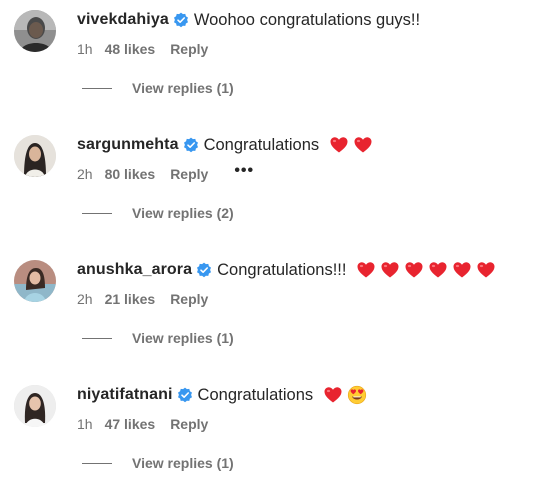  What do you see at coordinates (123, 20) in the screenshot?
I see `username: vivekdahiya` at bounding box center [123, 20].